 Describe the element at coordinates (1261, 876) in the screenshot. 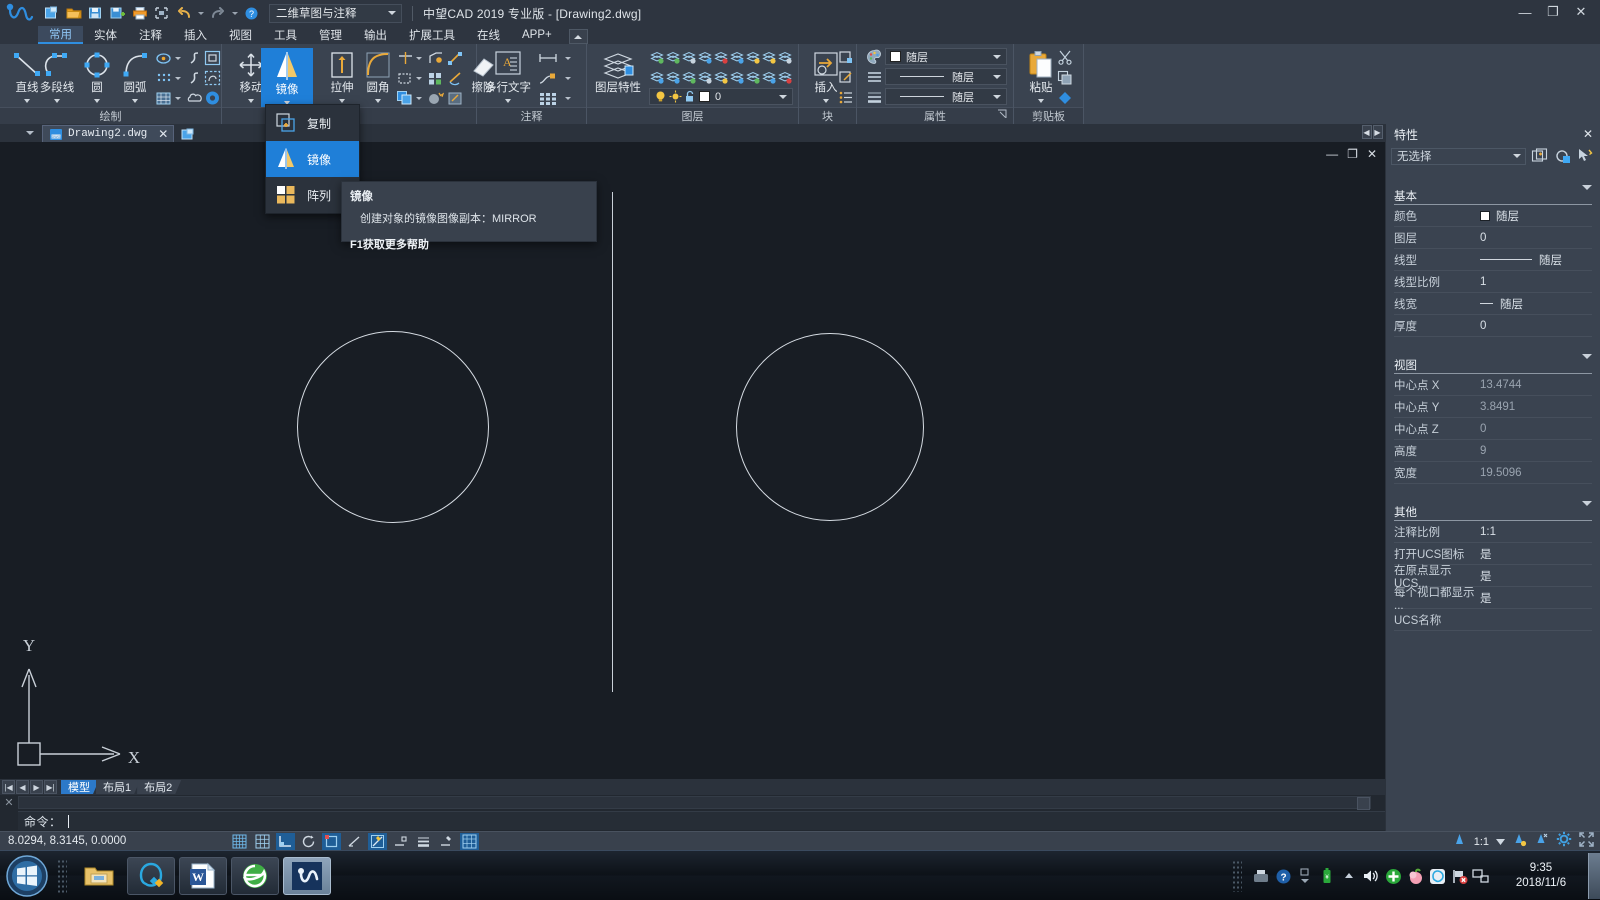

I see `tray-fax-icon` at that location.